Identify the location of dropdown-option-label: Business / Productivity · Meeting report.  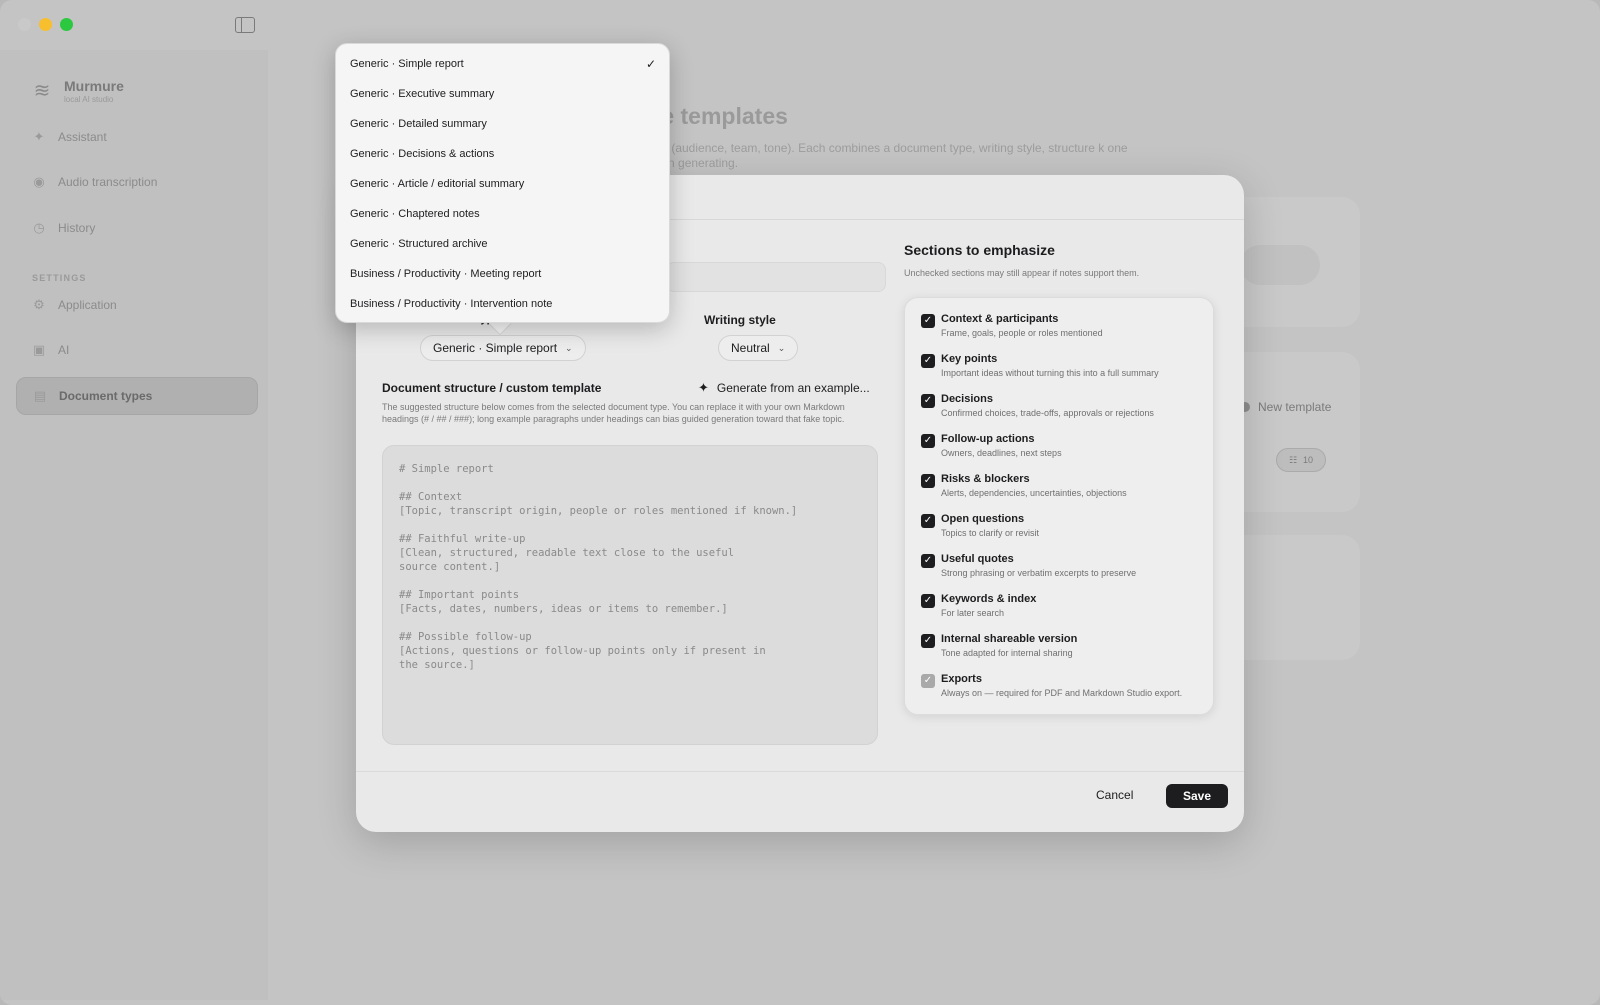
(446, 274).